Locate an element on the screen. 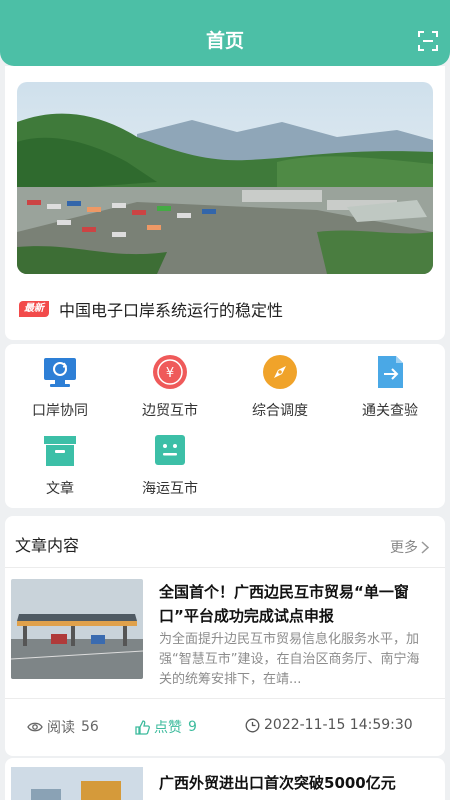 The width and height of the screenshot is (450, 800). grid-item-dispatch: 综合调度 is located at coordinates (280, 387).